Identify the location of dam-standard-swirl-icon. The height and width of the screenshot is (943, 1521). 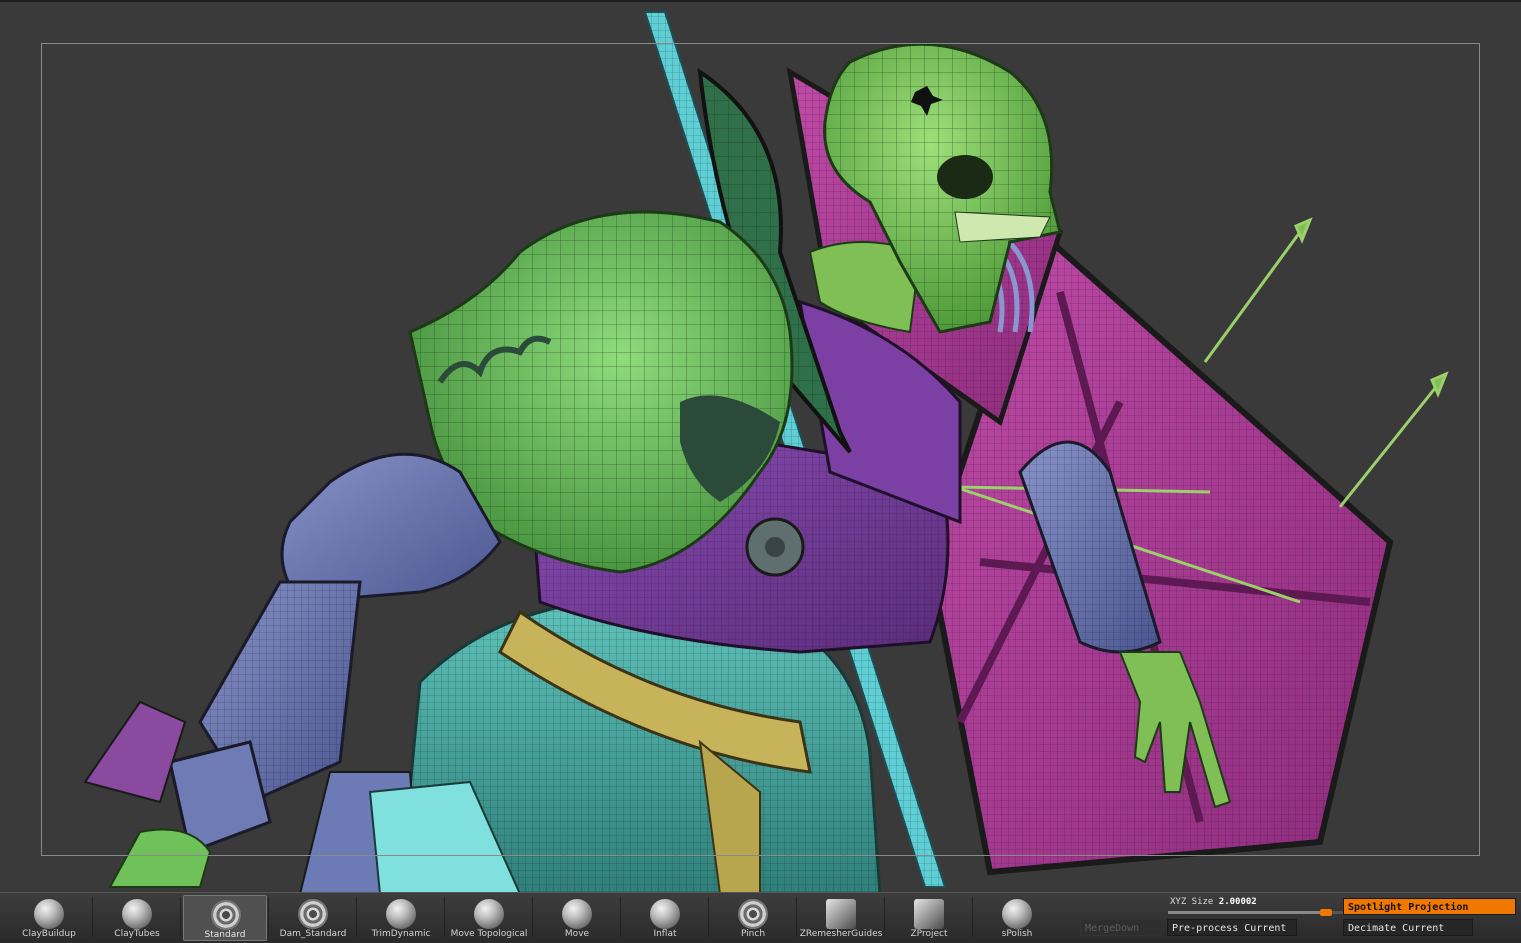
(313, 914).